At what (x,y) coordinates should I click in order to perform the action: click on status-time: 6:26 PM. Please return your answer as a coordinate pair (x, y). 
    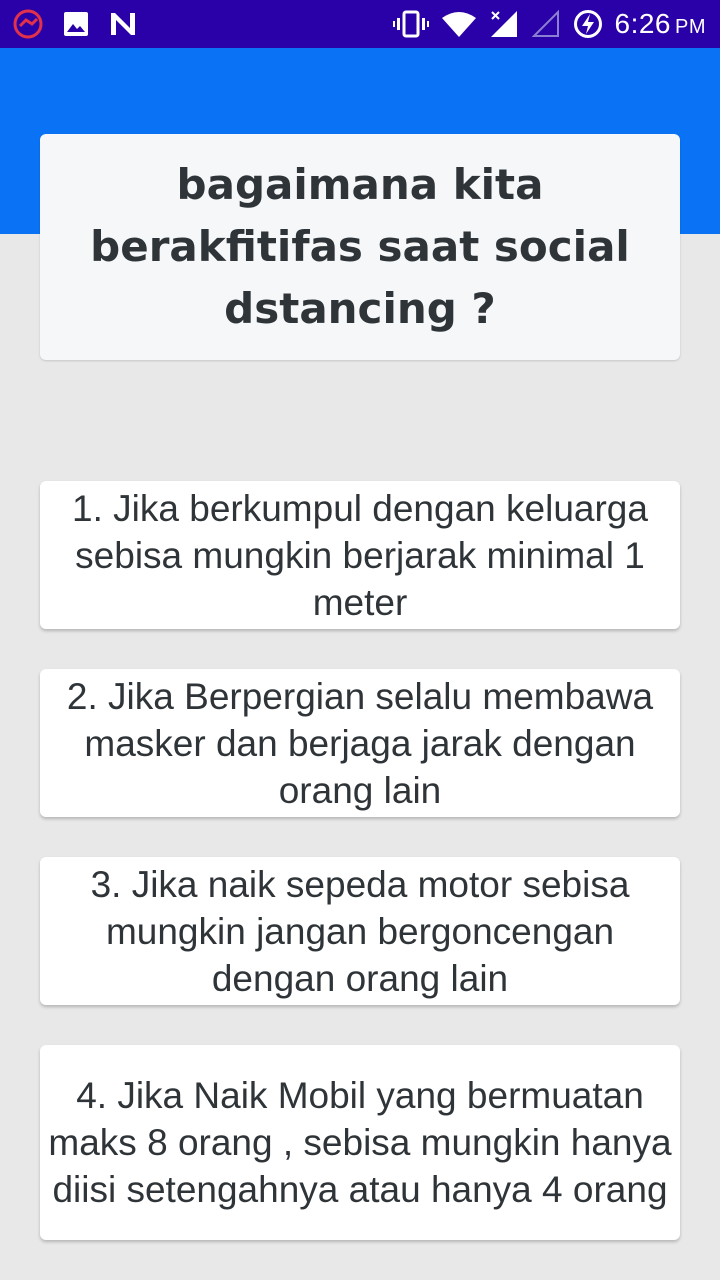
    Looking at the image, I should click on (661, 24).